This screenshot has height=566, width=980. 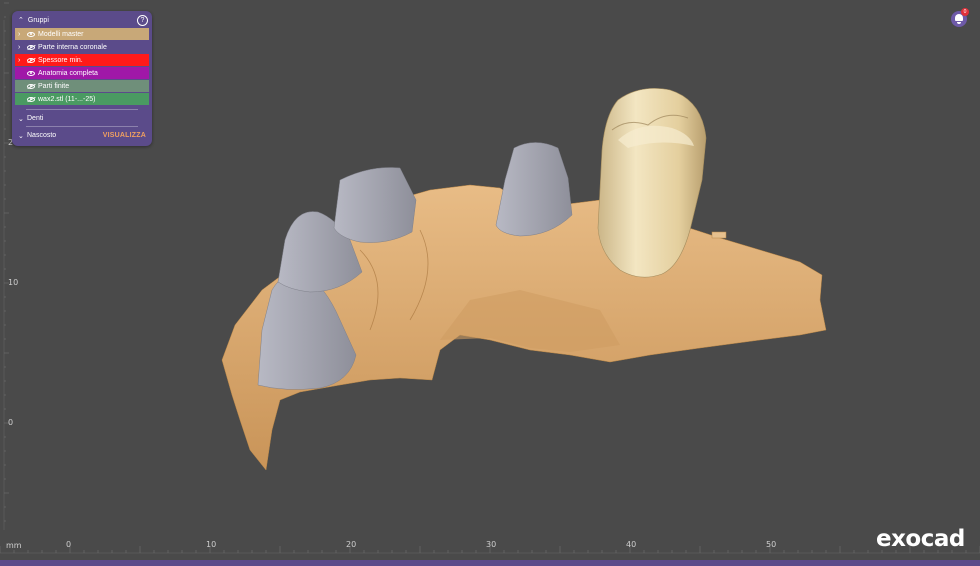 I want to click on group-label: Anatomia completa, so click(x=68, y=73).